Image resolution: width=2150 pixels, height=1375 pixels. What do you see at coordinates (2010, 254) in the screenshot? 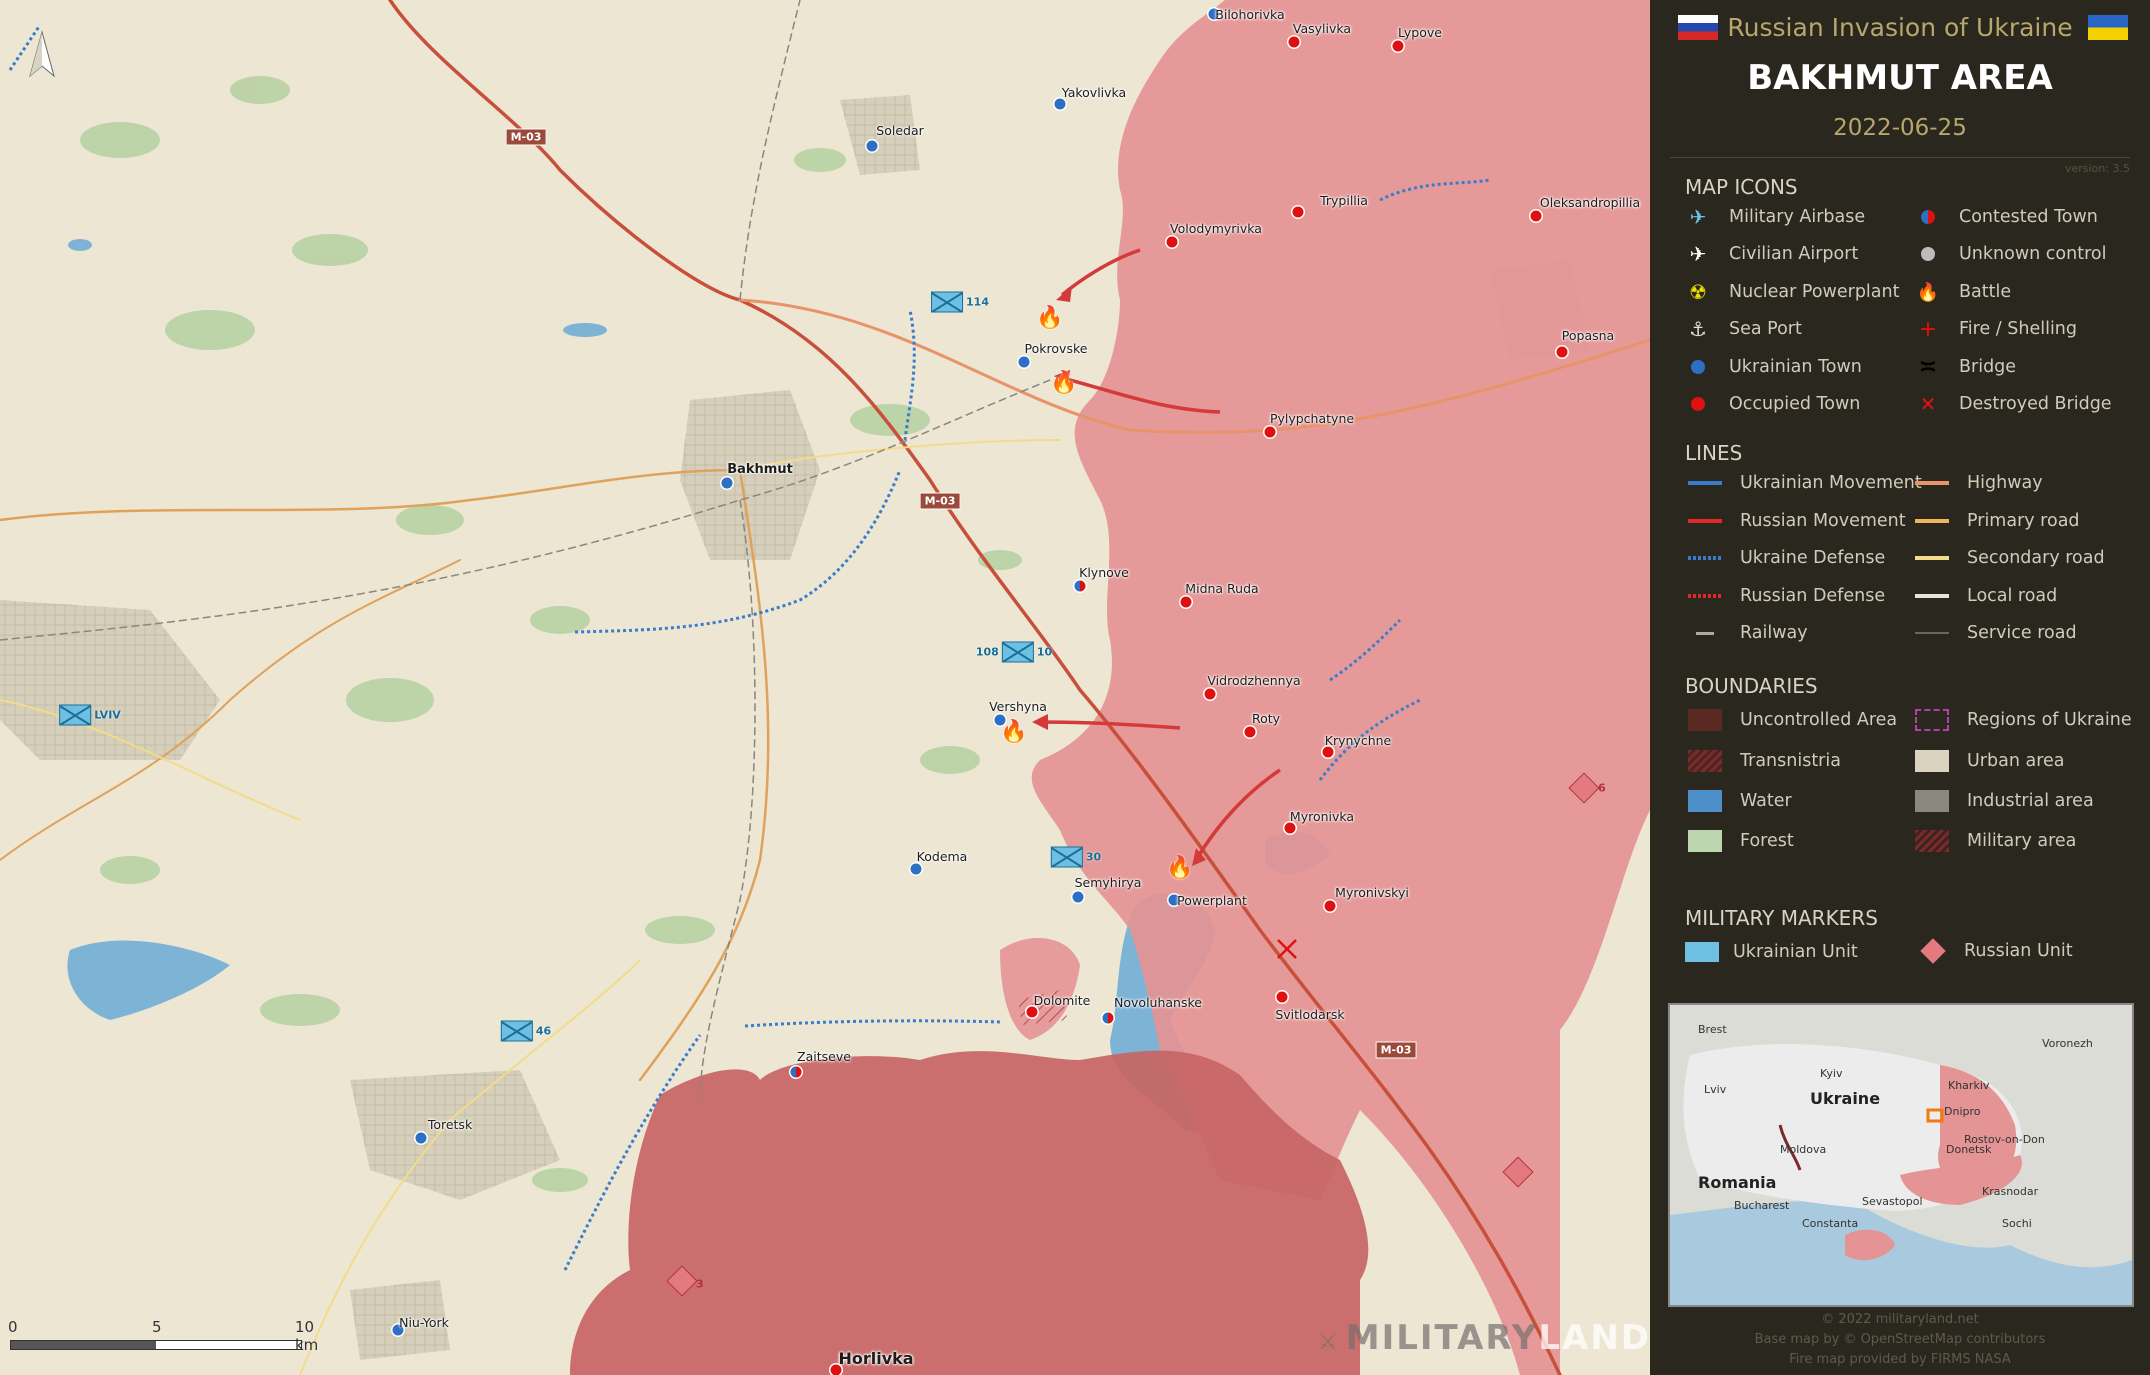
I see `legend-item: Unknown control` at bounding box center [2010, 254].